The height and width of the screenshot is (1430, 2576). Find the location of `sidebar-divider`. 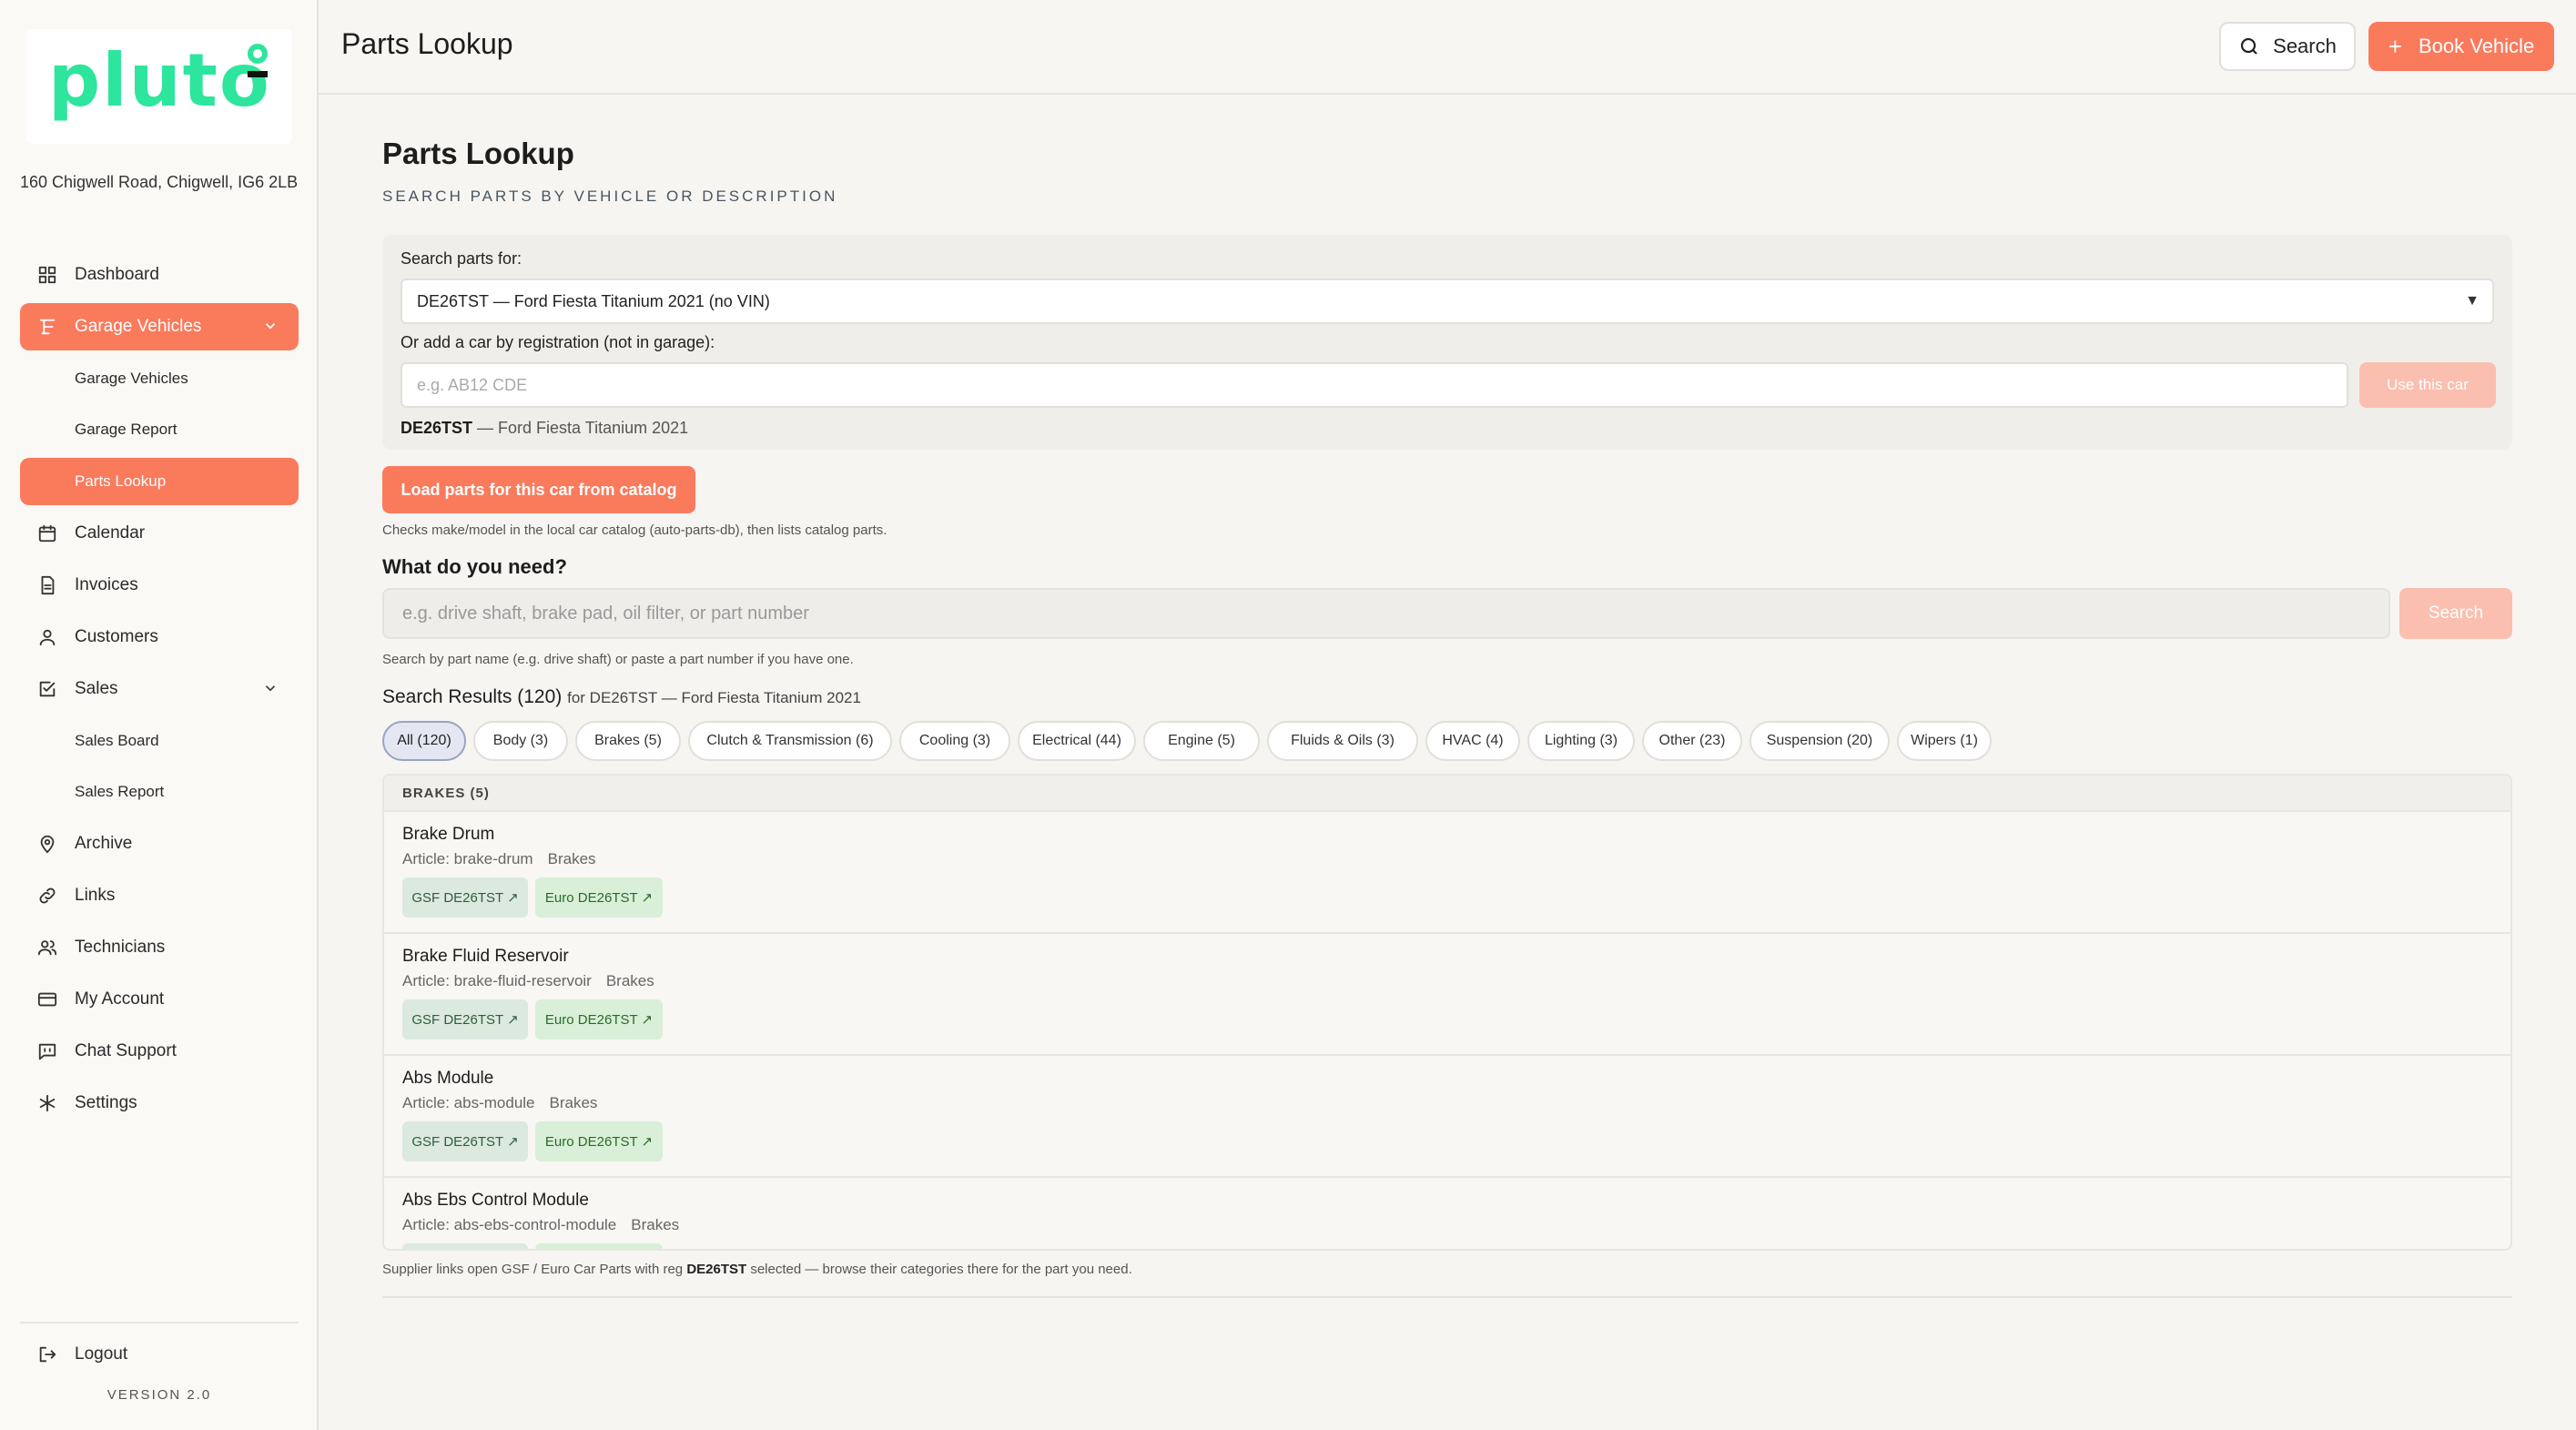

sidebar-divider is located at coordinates (159, 1323).